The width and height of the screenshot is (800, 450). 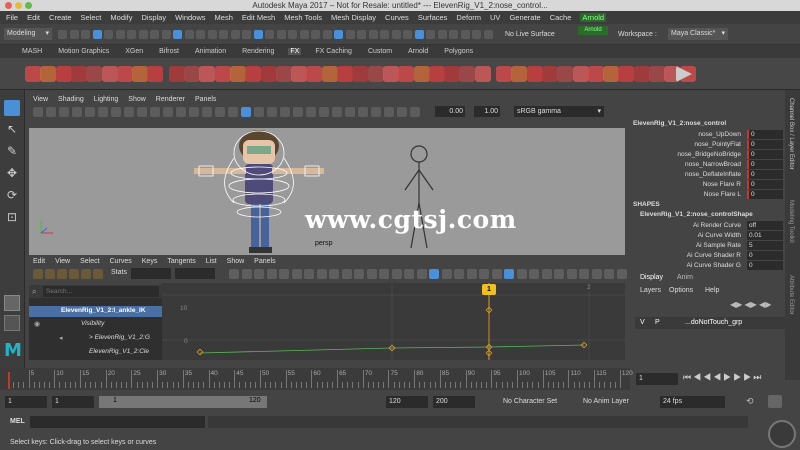 What do you see at coordinates (39, 261) in the screenshot?
I see `graph-menu-edit: Edit` at bounding box center [39, 261].